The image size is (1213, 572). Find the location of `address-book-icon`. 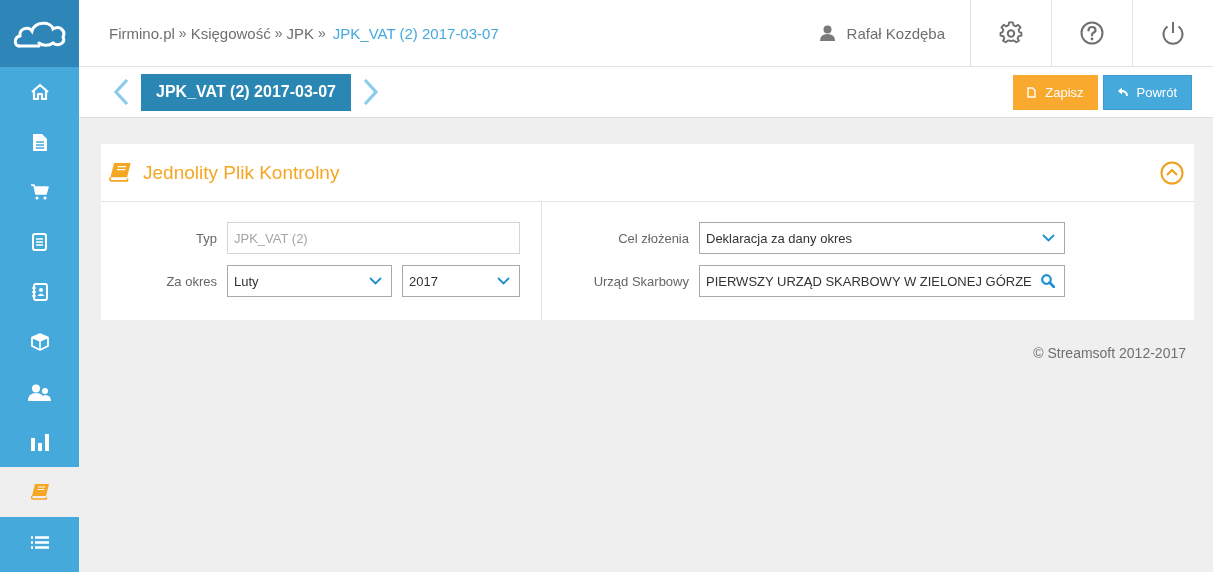

address-book-icon is located at coordinates (39, 292).